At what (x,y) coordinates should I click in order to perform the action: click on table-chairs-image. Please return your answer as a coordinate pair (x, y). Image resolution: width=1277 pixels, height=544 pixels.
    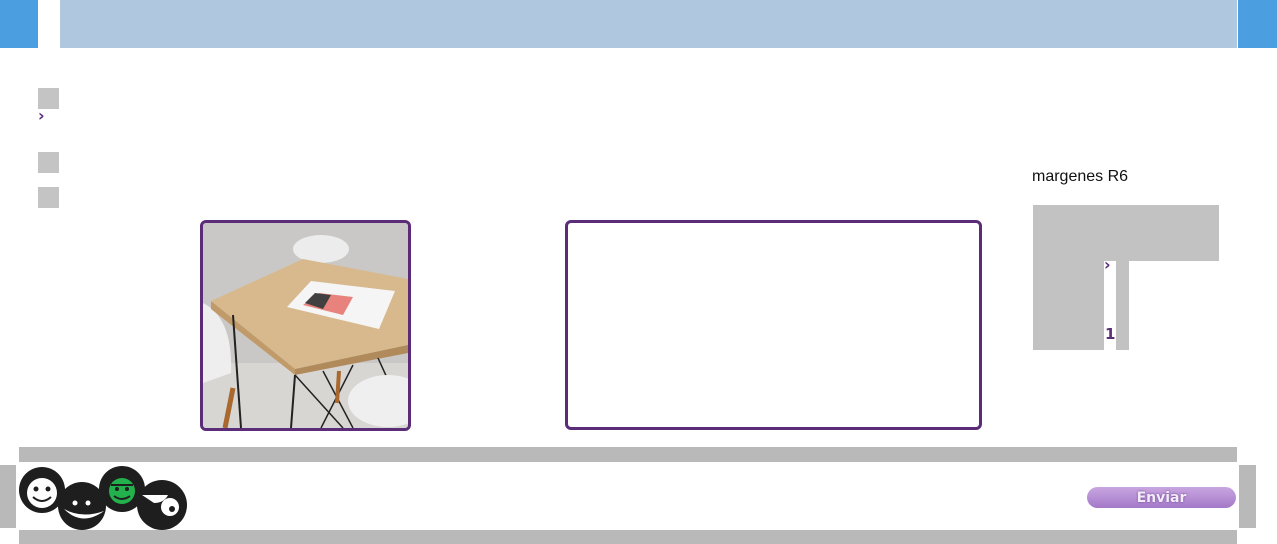
    Looking at the image, I should click on (305, 325).